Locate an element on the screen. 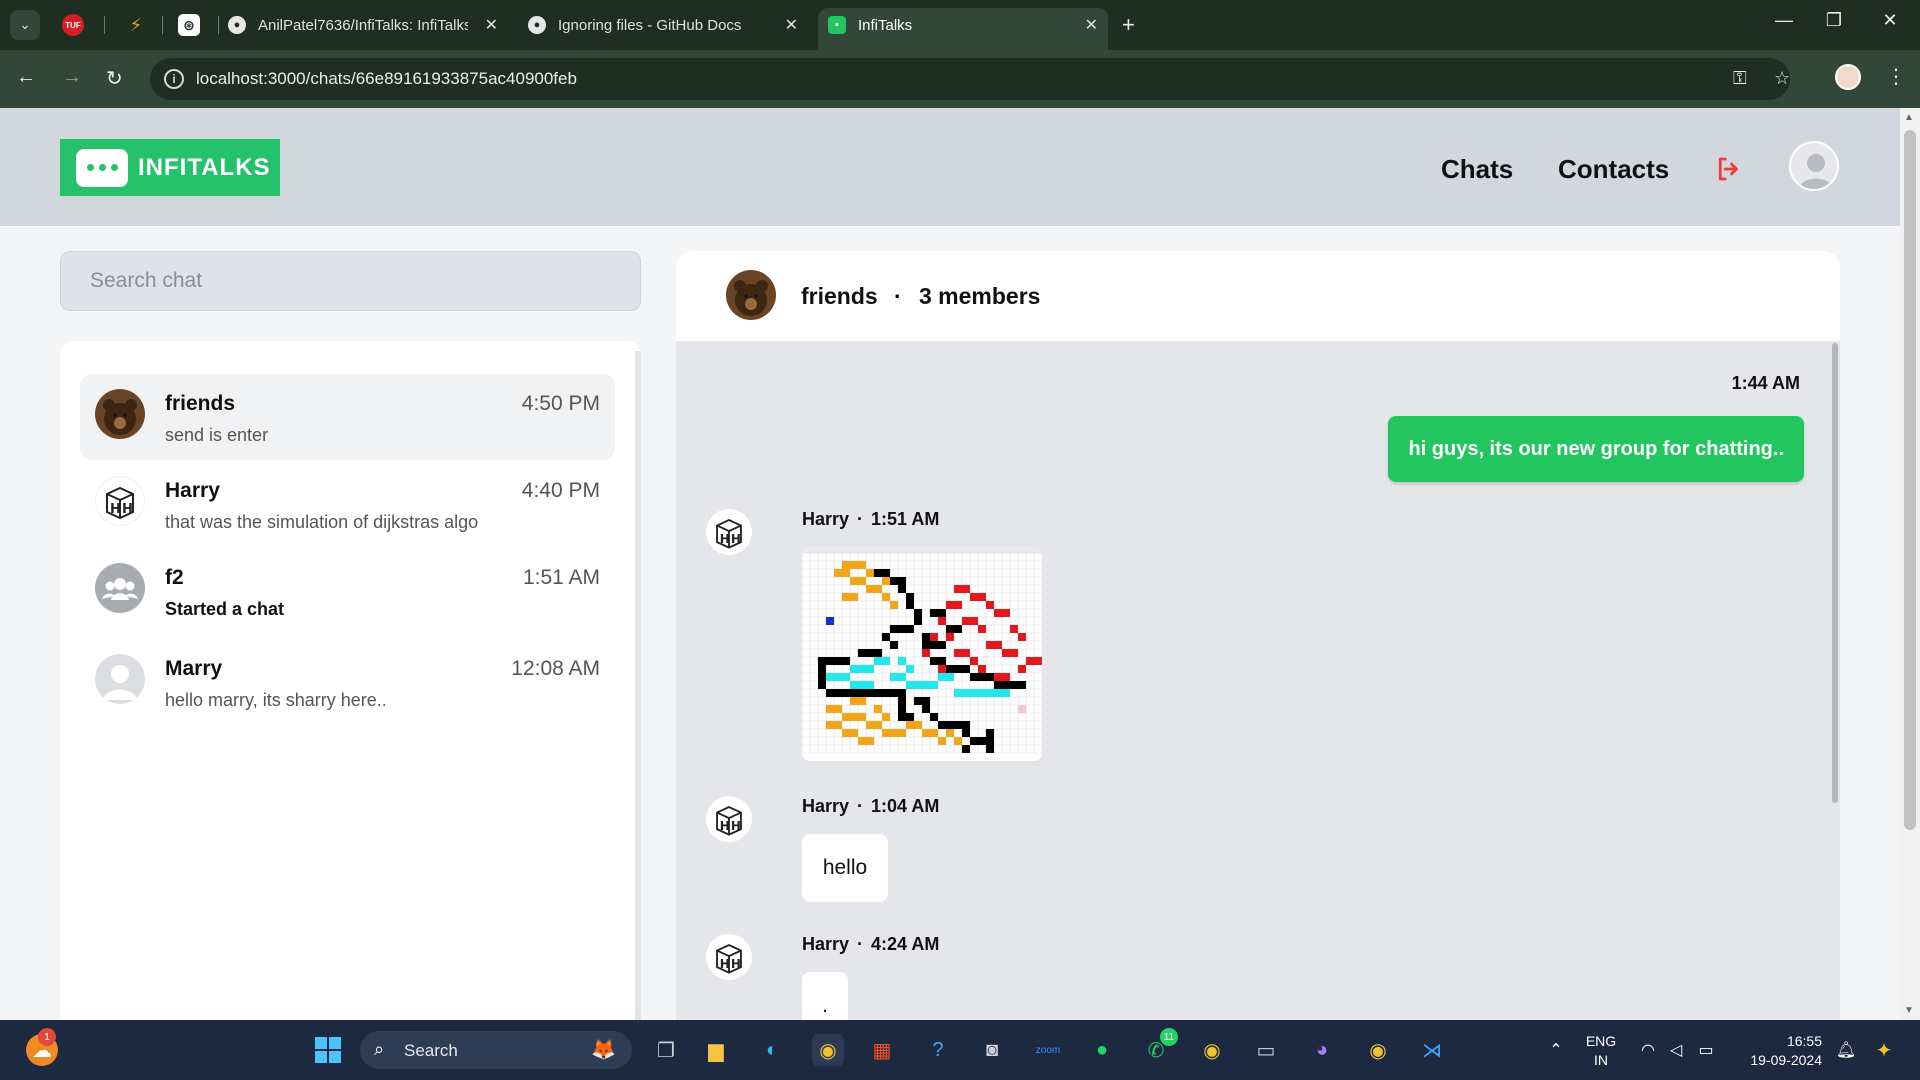 Image resolution: width=1920 pixels, height=1080 pixels. logout-icon is located at coordinates (1729, 172).